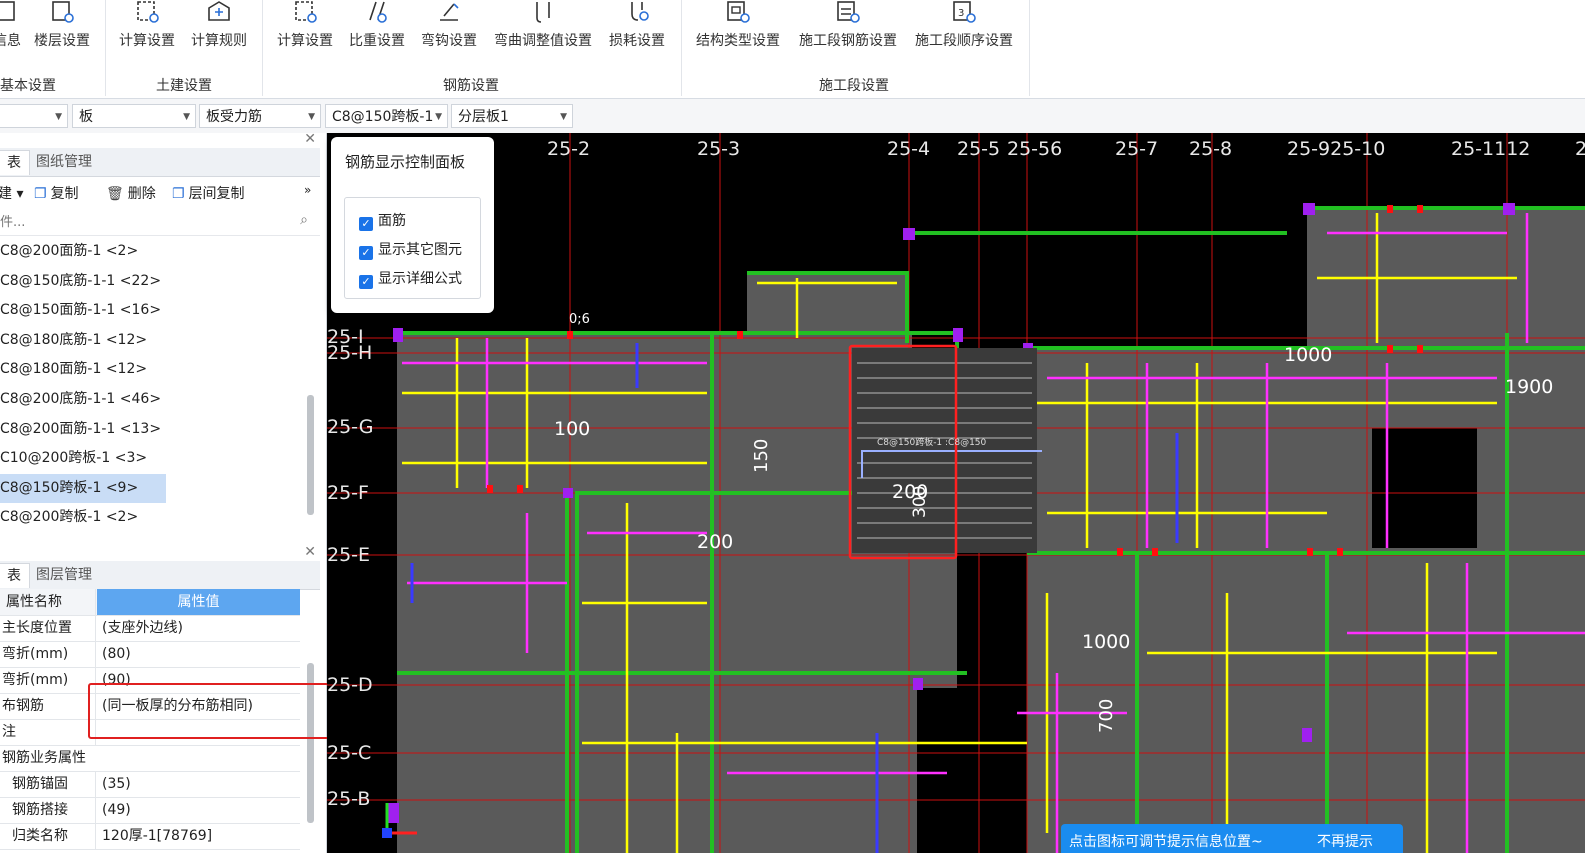 The image size is (1585, 853). I want to click on ribbon-calc-settings-button: 计算设置, so click(147, 28).